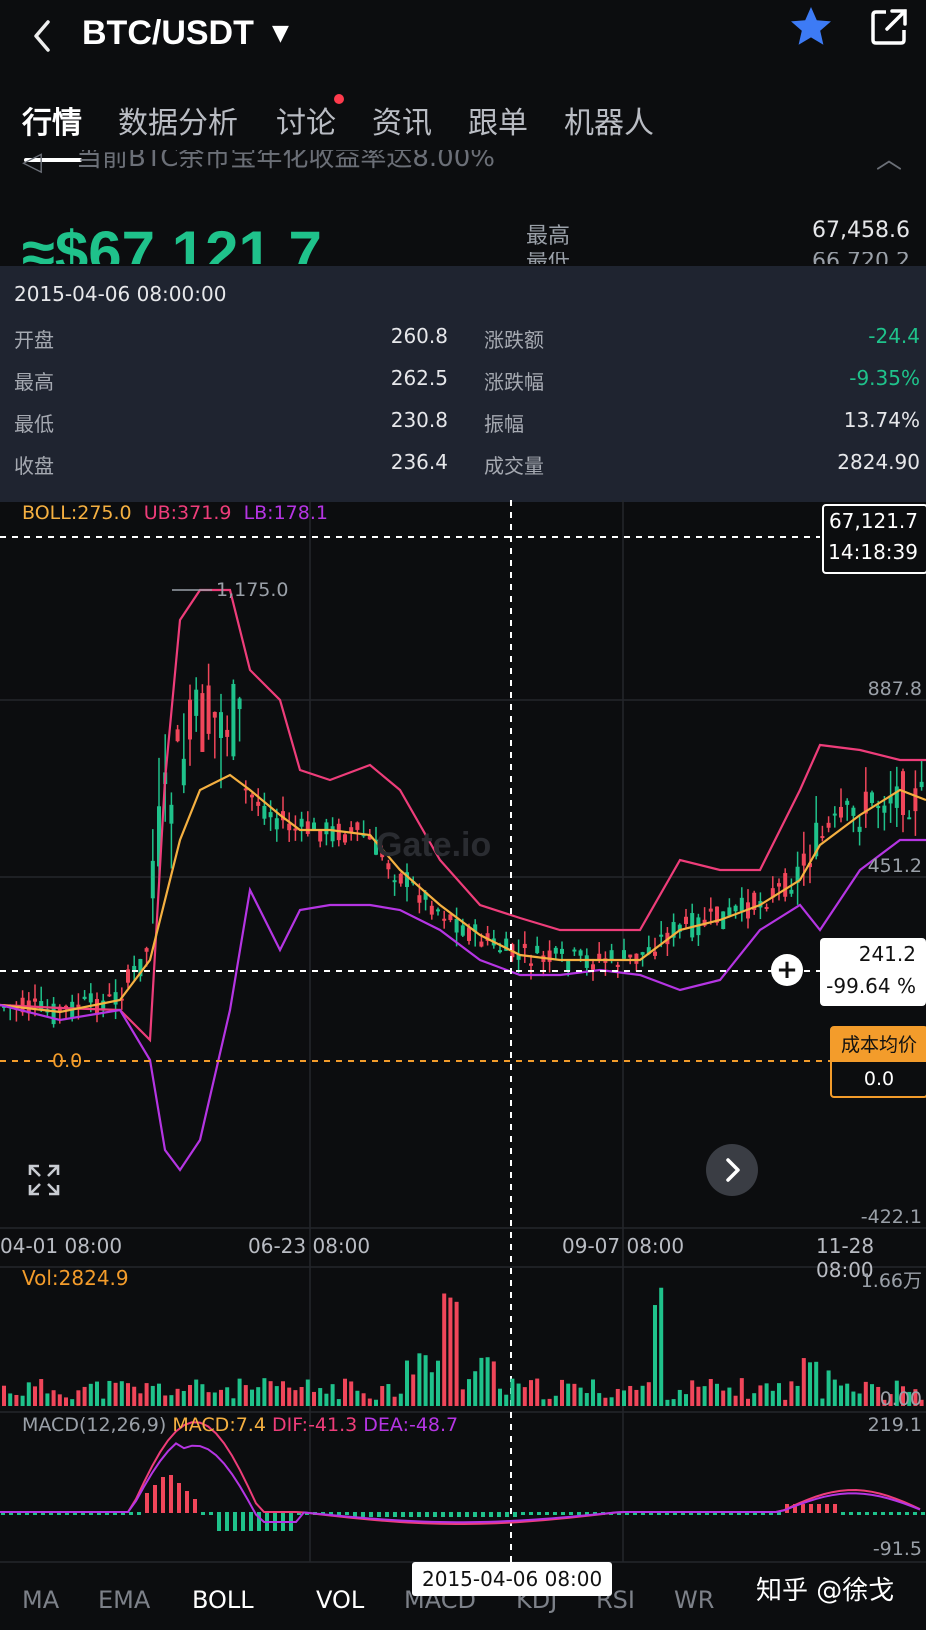 The height and width of the screenshot is (1630, 926). What do you see at coordinates (504, 424) in the screenshot?
I see `amplitude-label: 振幅` at bounding box center [504, 424].